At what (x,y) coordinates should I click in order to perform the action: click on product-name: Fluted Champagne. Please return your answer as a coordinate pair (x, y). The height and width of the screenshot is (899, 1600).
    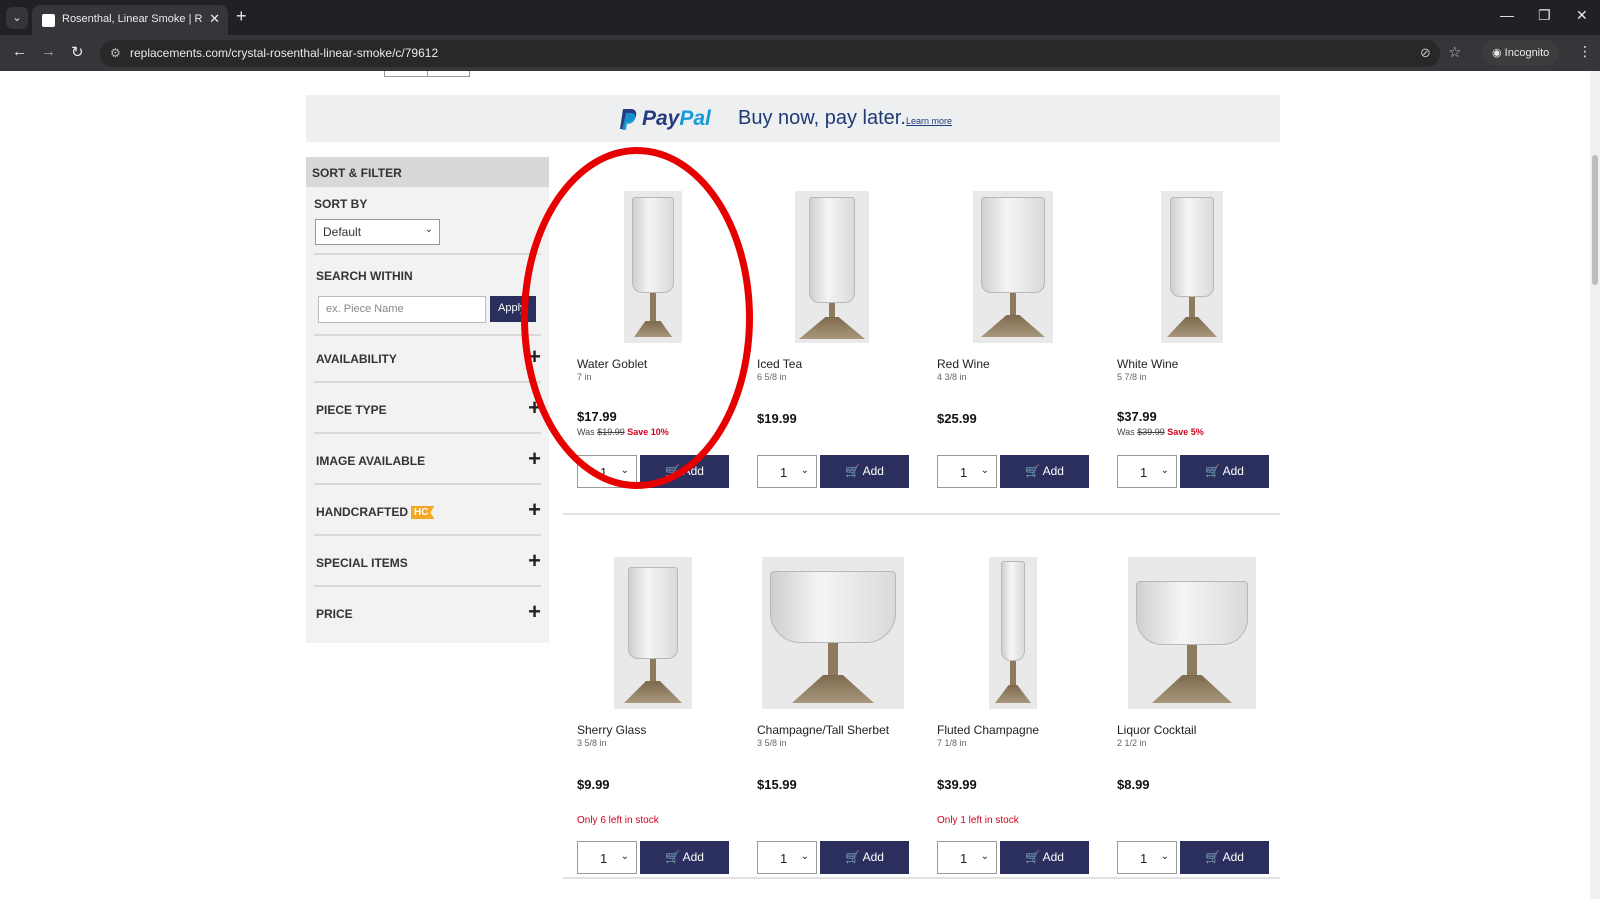
    Looking at the image, I should click on (988, 730).